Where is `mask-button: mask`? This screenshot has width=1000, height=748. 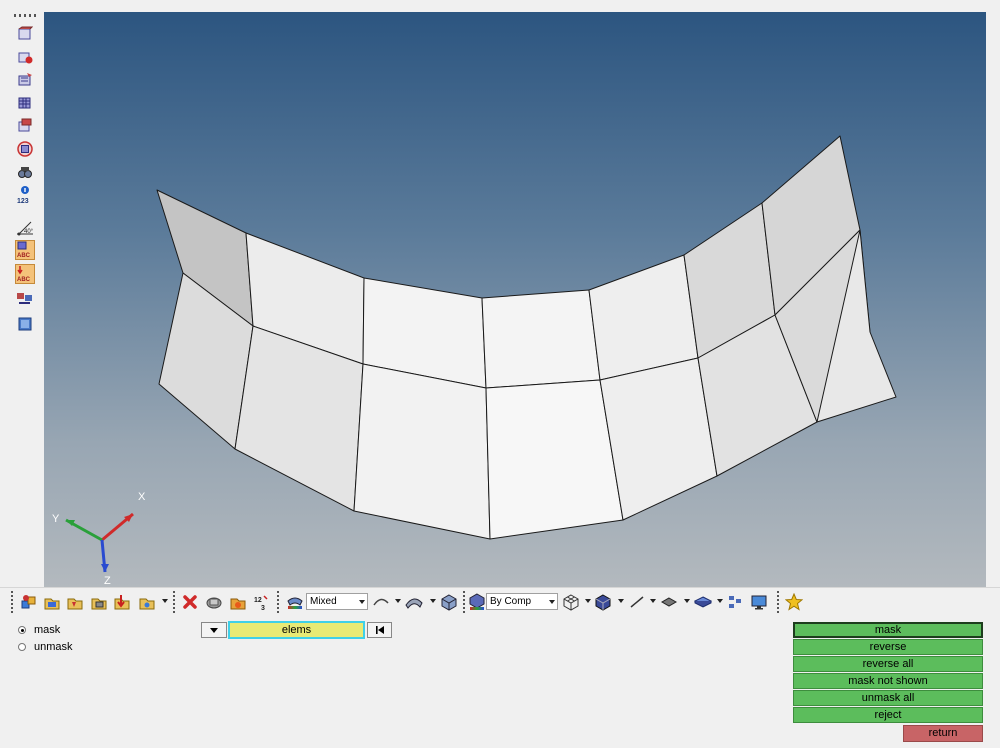
mask-button: mask is located at coordinates (888, 630).